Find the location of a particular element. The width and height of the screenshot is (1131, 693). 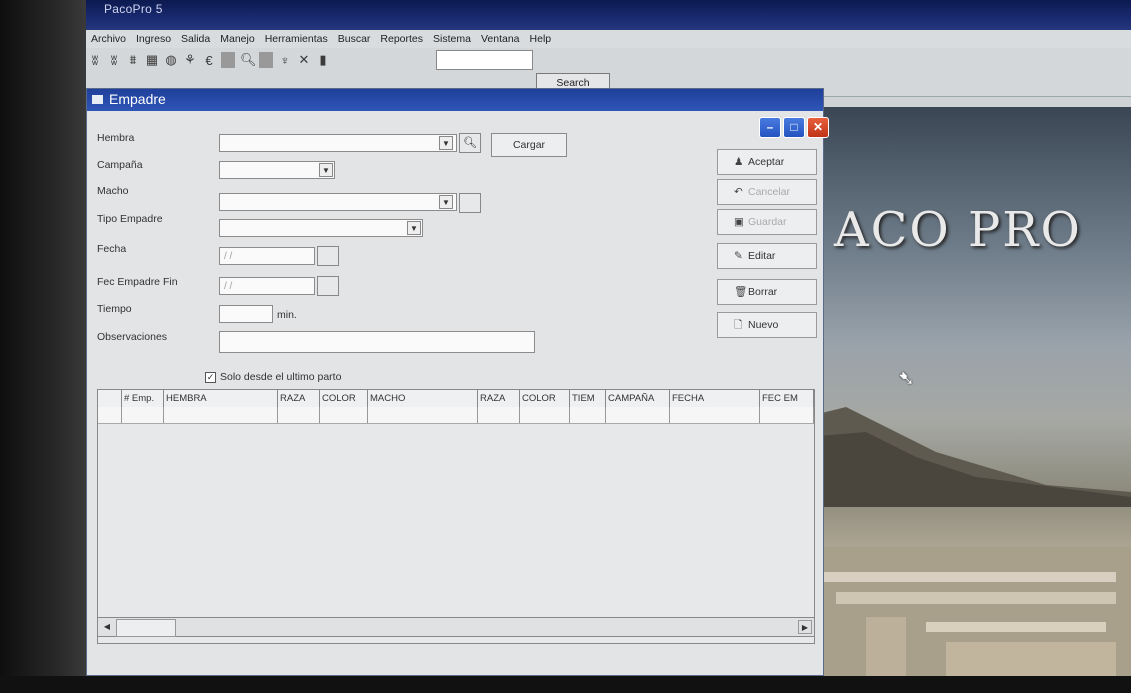

macho-label: Macho is located at coordinates (113, 191).